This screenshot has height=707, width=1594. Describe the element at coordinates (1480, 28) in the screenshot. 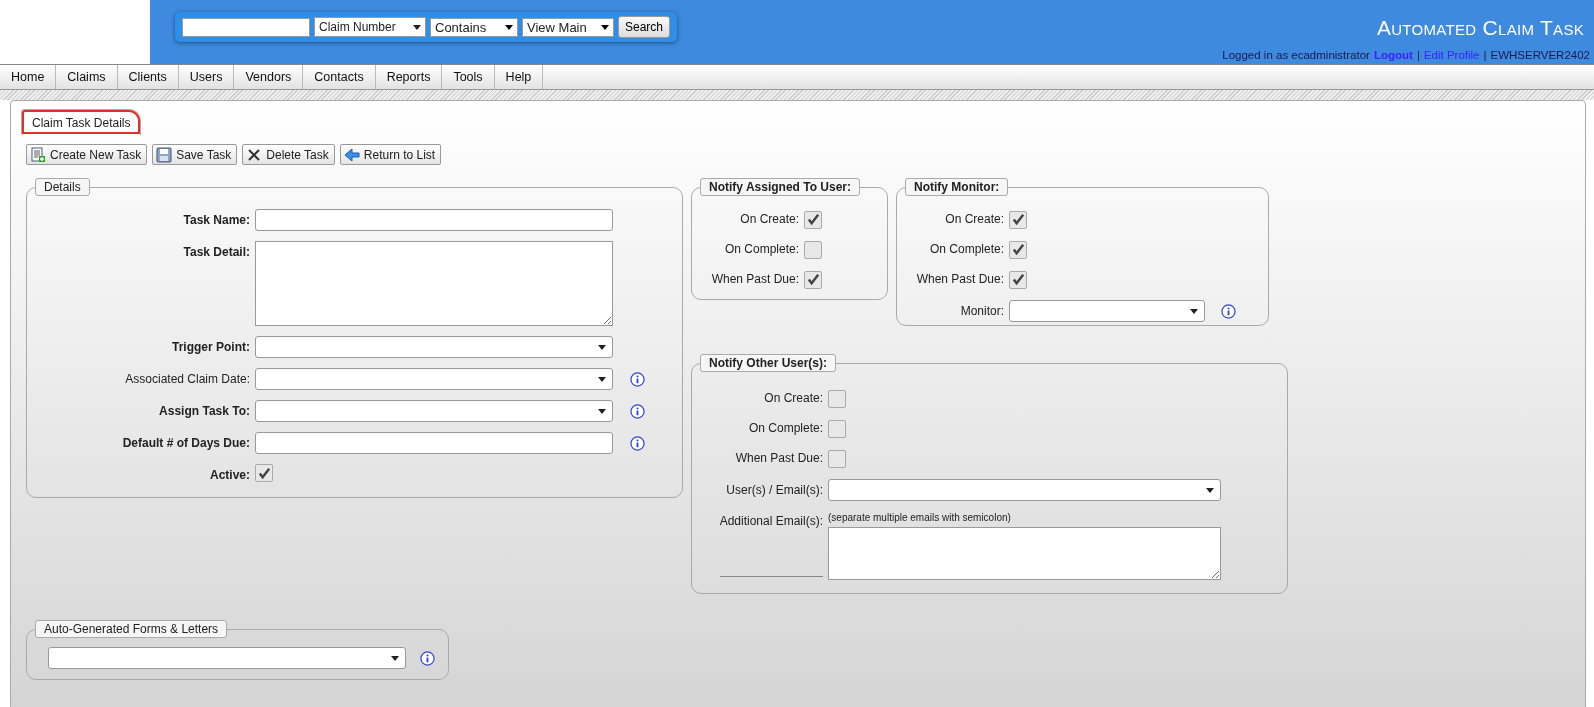

I see `page-title: Automated Claim Task` at that location.